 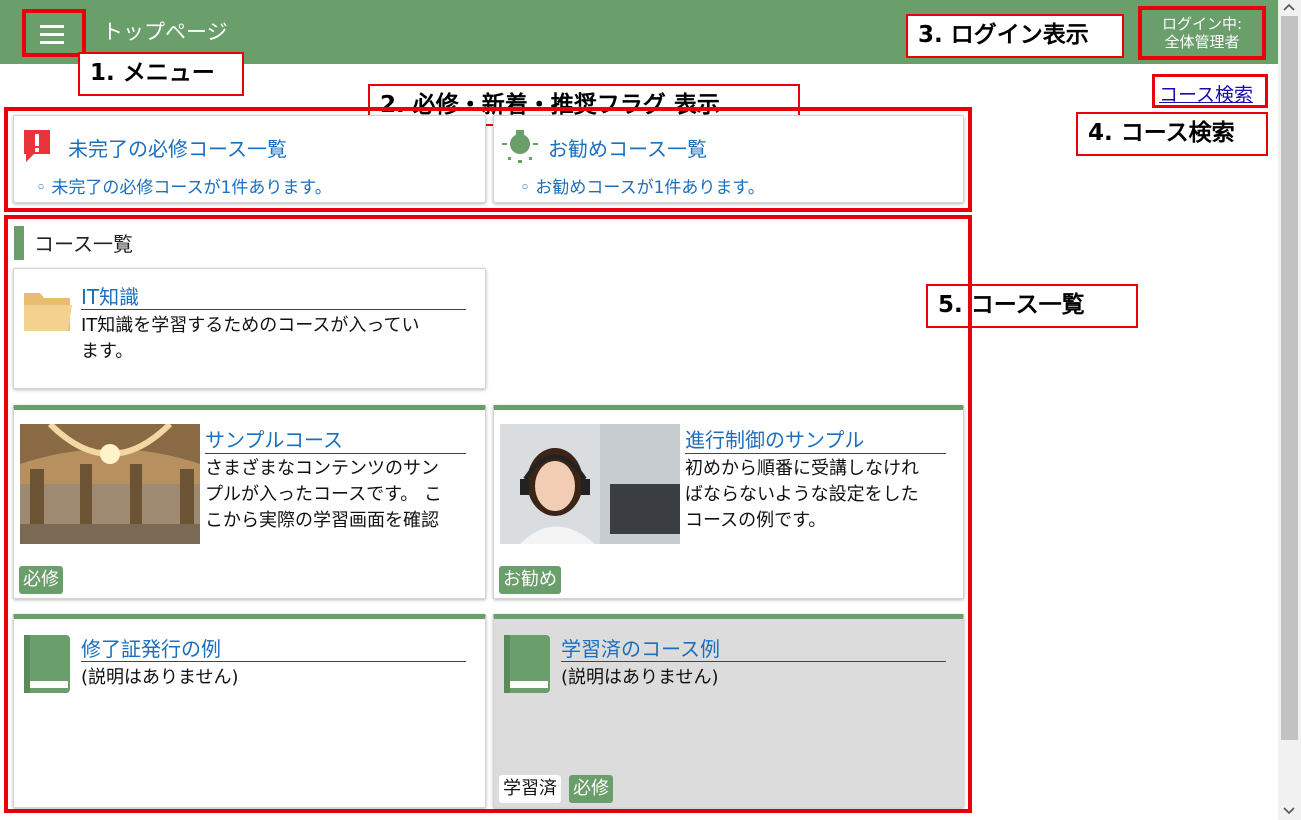 What do you see at coordinates (774, 438) in the screenshot?
I see `course-title: 進行制御のサンプル` at bounding box center [774, 438].